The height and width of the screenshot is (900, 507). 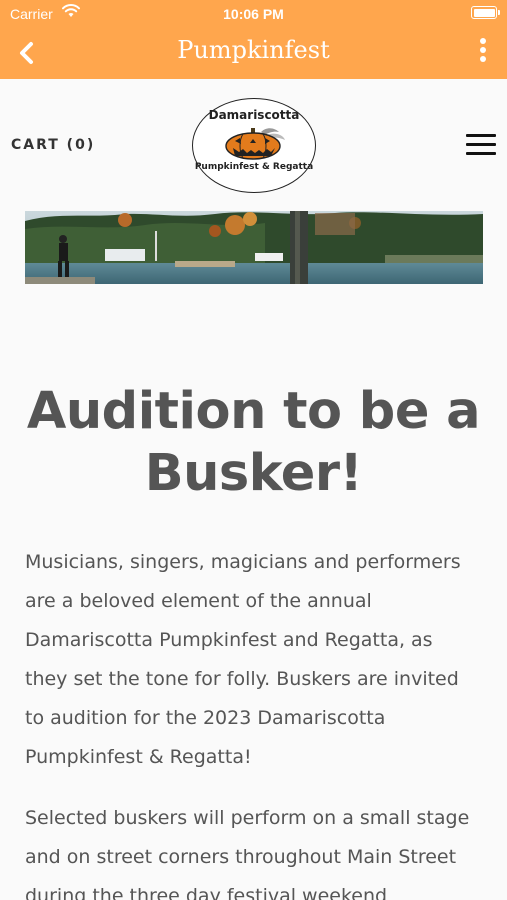 I want to click on app-top-bar: Carrier 10:06 PM Pumpkinfest, so click(x=253, y=39).